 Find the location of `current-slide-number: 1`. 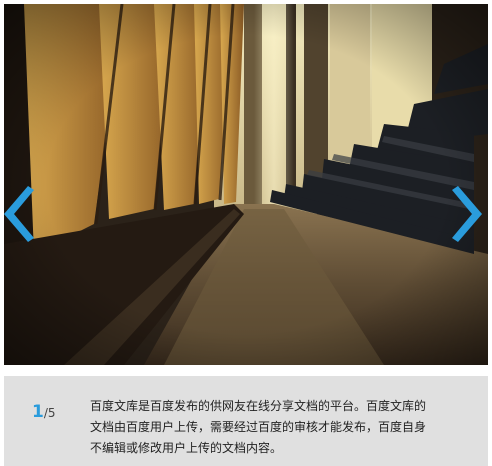

current-slide-number: 1 is located at coordinates (38, 412).